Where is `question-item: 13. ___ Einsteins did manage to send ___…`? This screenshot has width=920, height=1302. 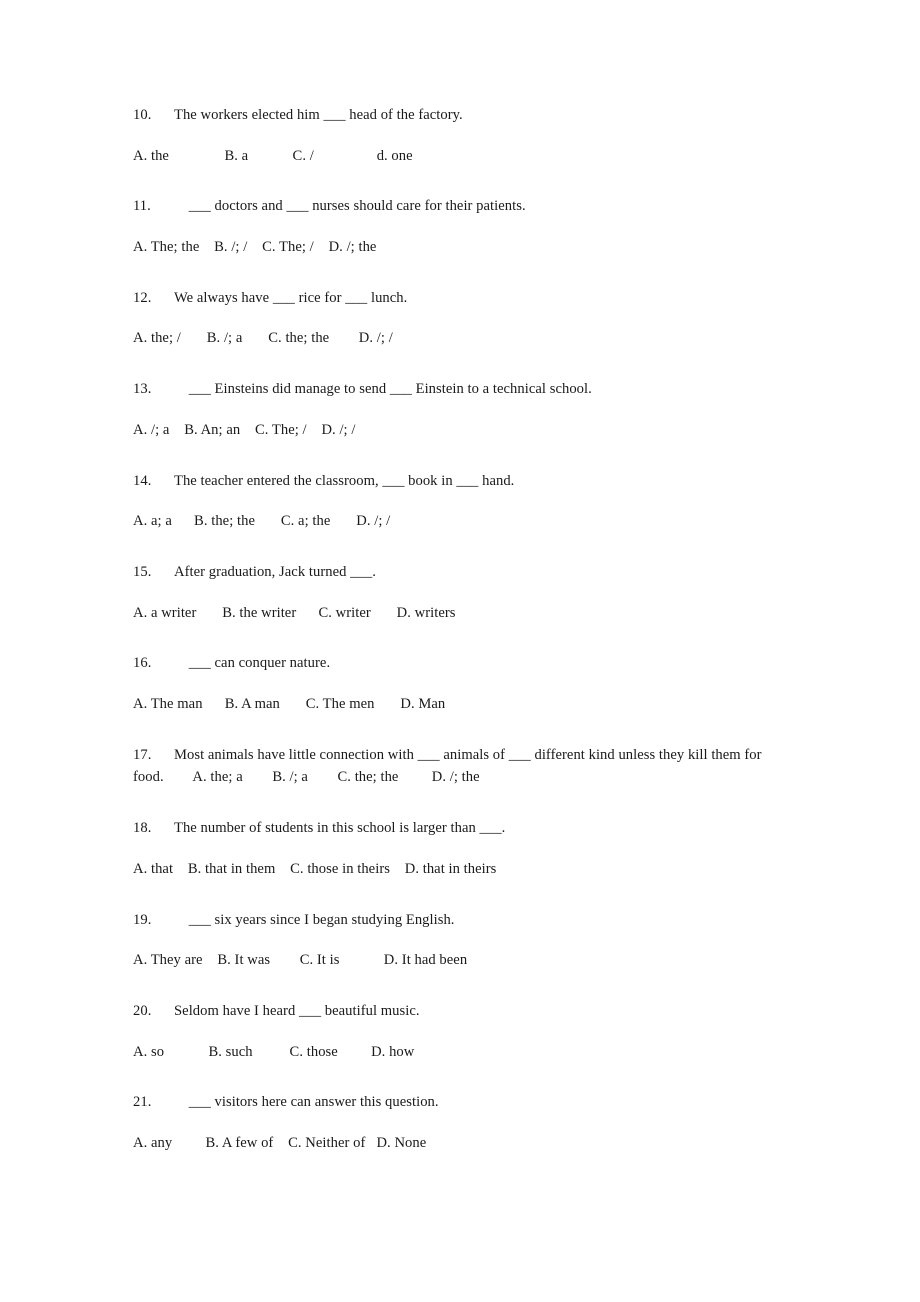
question-item: 13. ___ Einsteins did manage to send ___… is located at coordinates (463, 409).